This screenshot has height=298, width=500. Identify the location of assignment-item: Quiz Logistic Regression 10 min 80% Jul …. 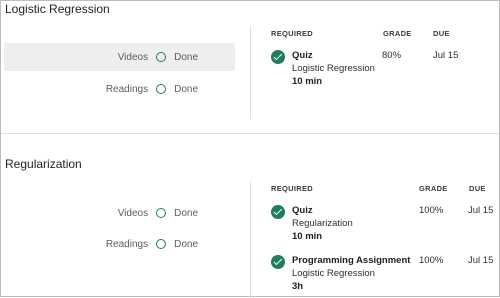
(383, 70).